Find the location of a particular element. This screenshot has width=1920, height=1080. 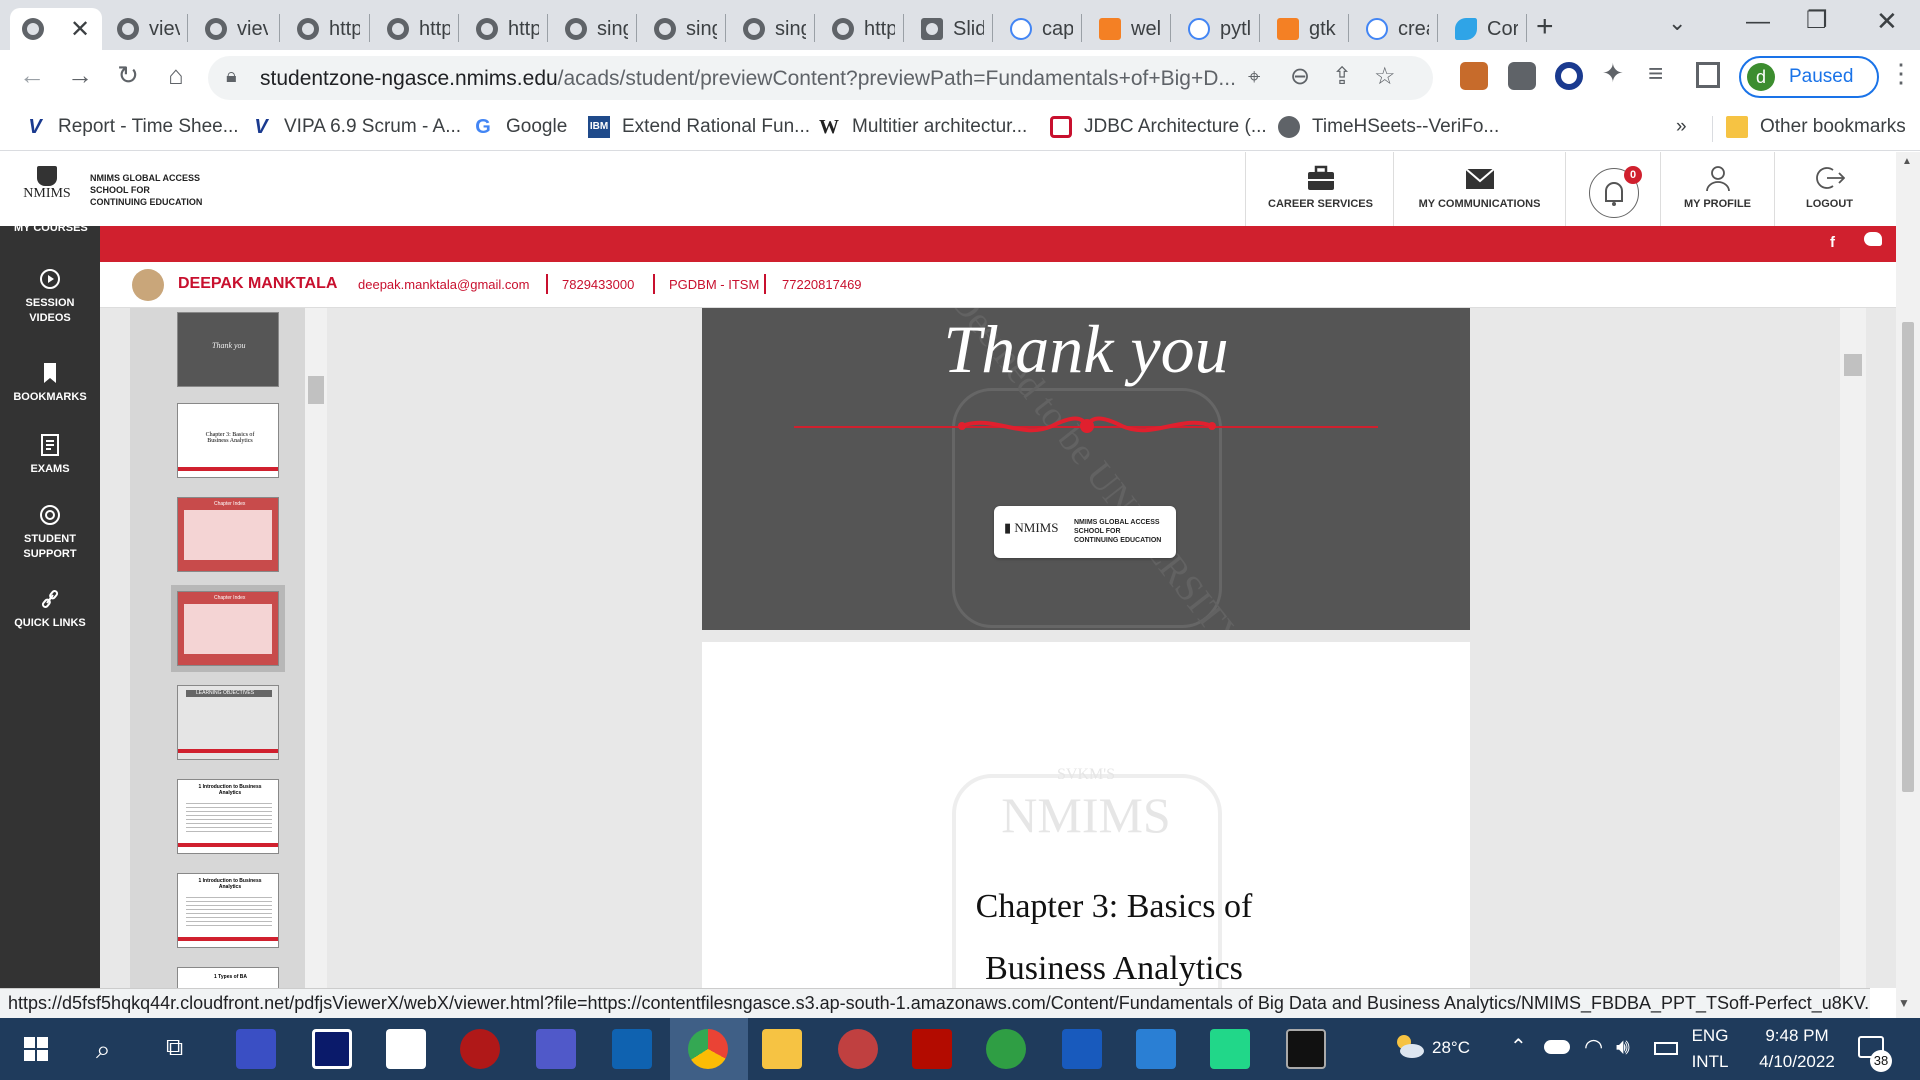

browser-tab: cap is located at coordinates (1035, 29).